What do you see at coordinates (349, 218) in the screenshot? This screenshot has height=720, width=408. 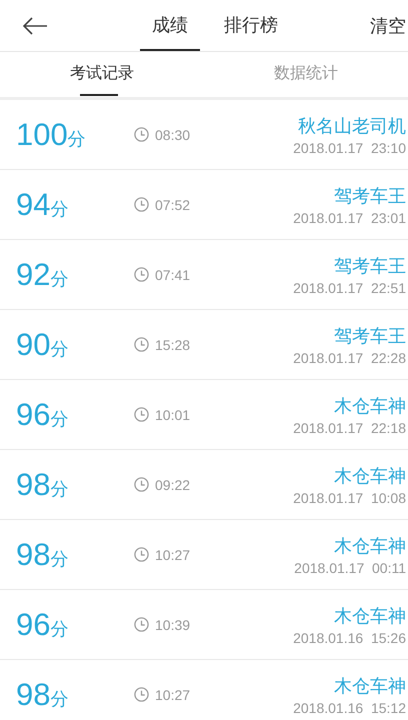 I see `date-time-text: 2018.01.17 23:01` at bounding box center [349, 218].